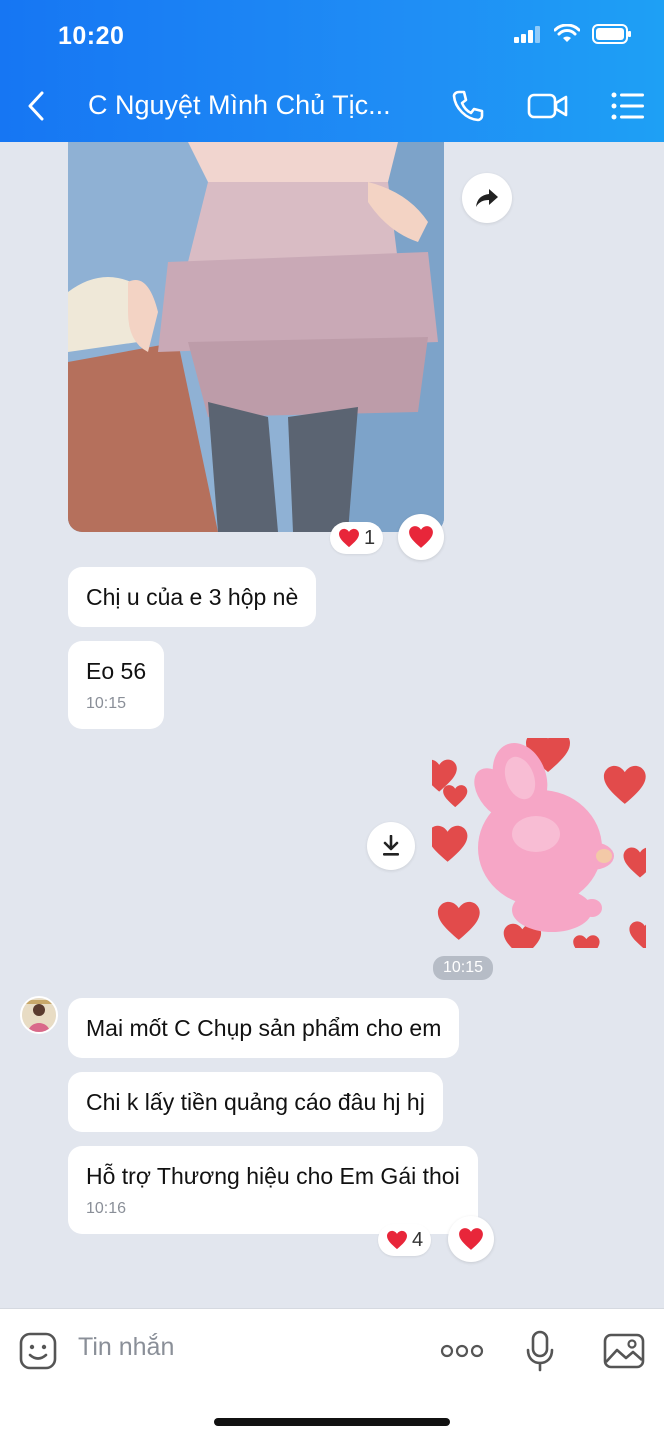  I want to click on phone-icon, so click(468, 106).